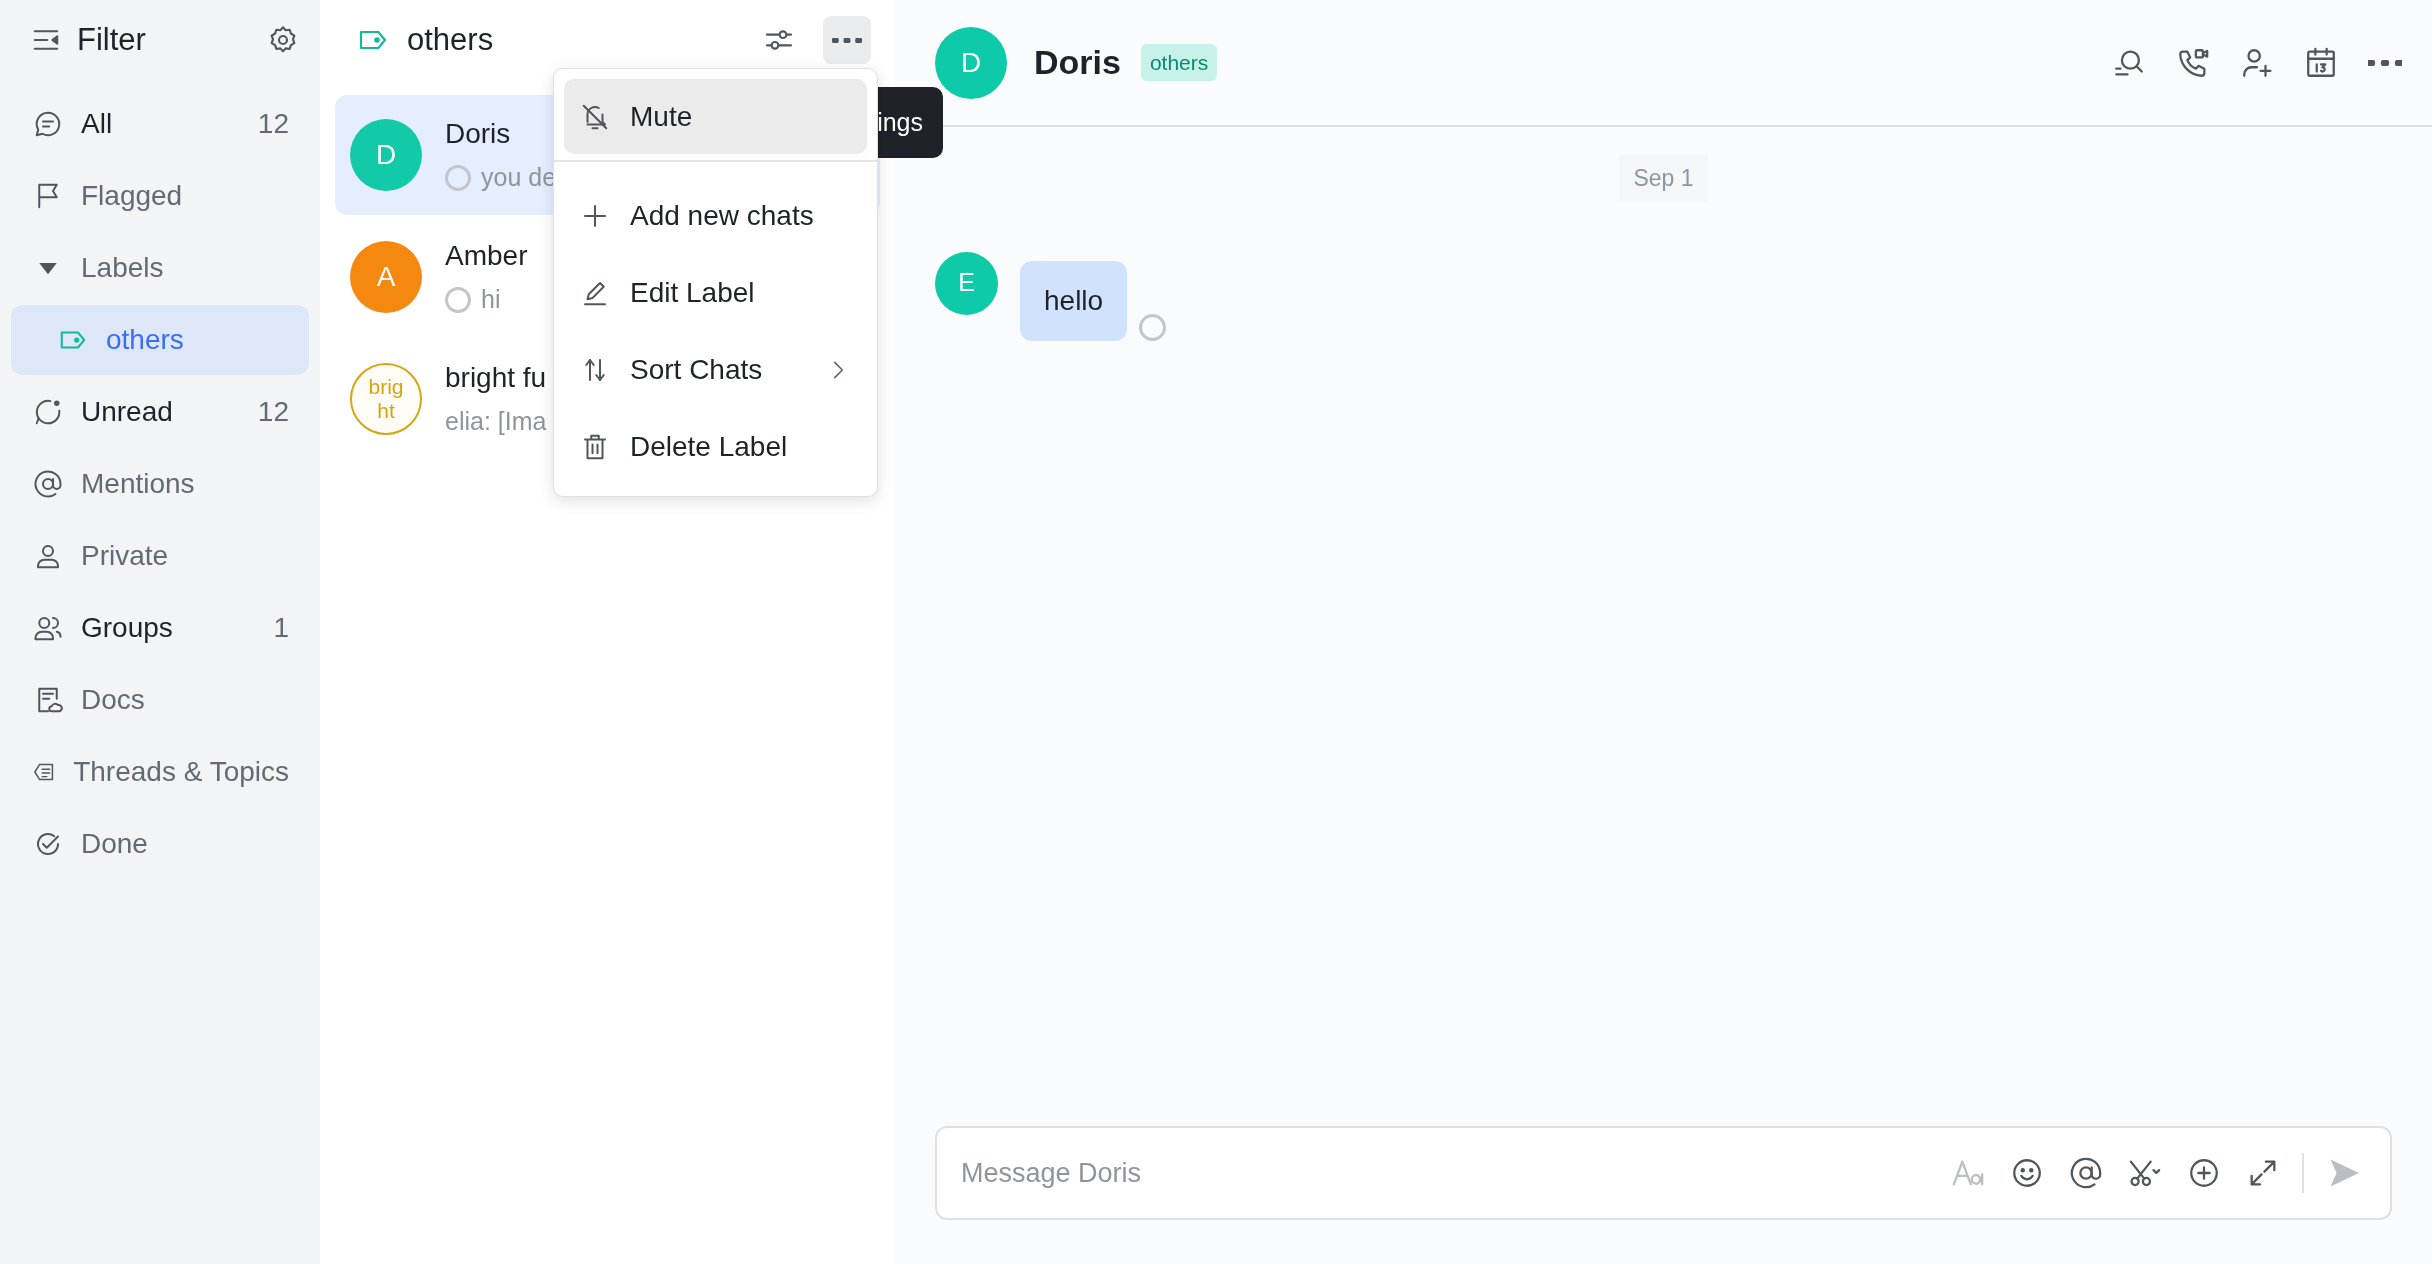 This screenshot has width=2432, height=1264. I want to click on chat-preview: hi, so click(491, 300).